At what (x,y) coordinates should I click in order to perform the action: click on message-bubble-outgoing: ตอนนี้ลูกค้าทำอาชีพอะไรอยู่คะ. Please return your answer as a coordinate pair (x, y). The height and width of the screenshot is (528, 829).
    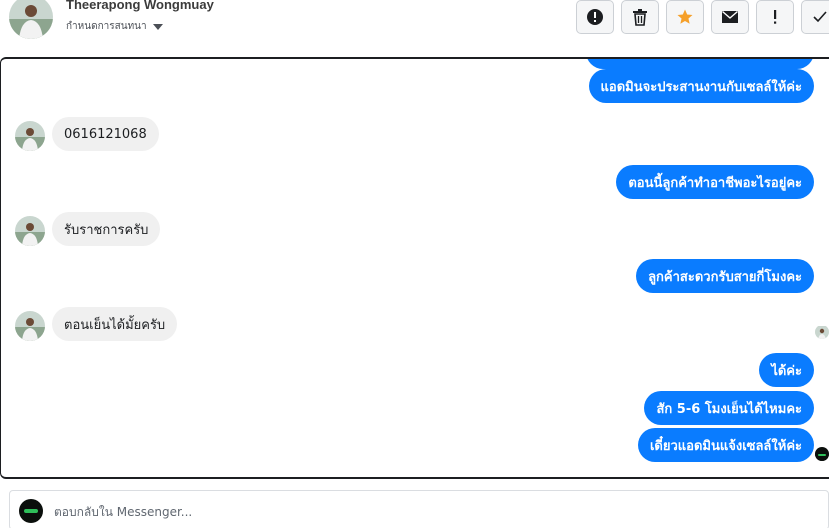
    Looking at the image, I should click on (715, 182).